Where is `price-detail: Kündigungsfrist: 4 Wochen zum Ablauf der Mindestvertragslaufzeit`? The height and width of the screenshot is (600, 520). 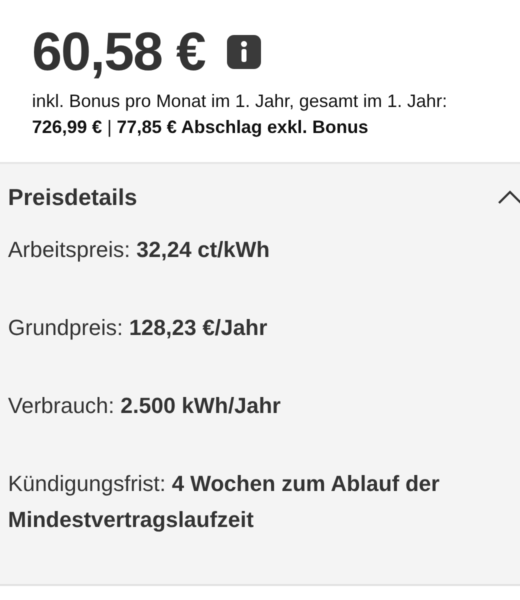
price-detail: Kündigungsfrist: 4 Wochen zum Ablauf der Mindestvertragslaufzeit is located at coordinates (224, 502).